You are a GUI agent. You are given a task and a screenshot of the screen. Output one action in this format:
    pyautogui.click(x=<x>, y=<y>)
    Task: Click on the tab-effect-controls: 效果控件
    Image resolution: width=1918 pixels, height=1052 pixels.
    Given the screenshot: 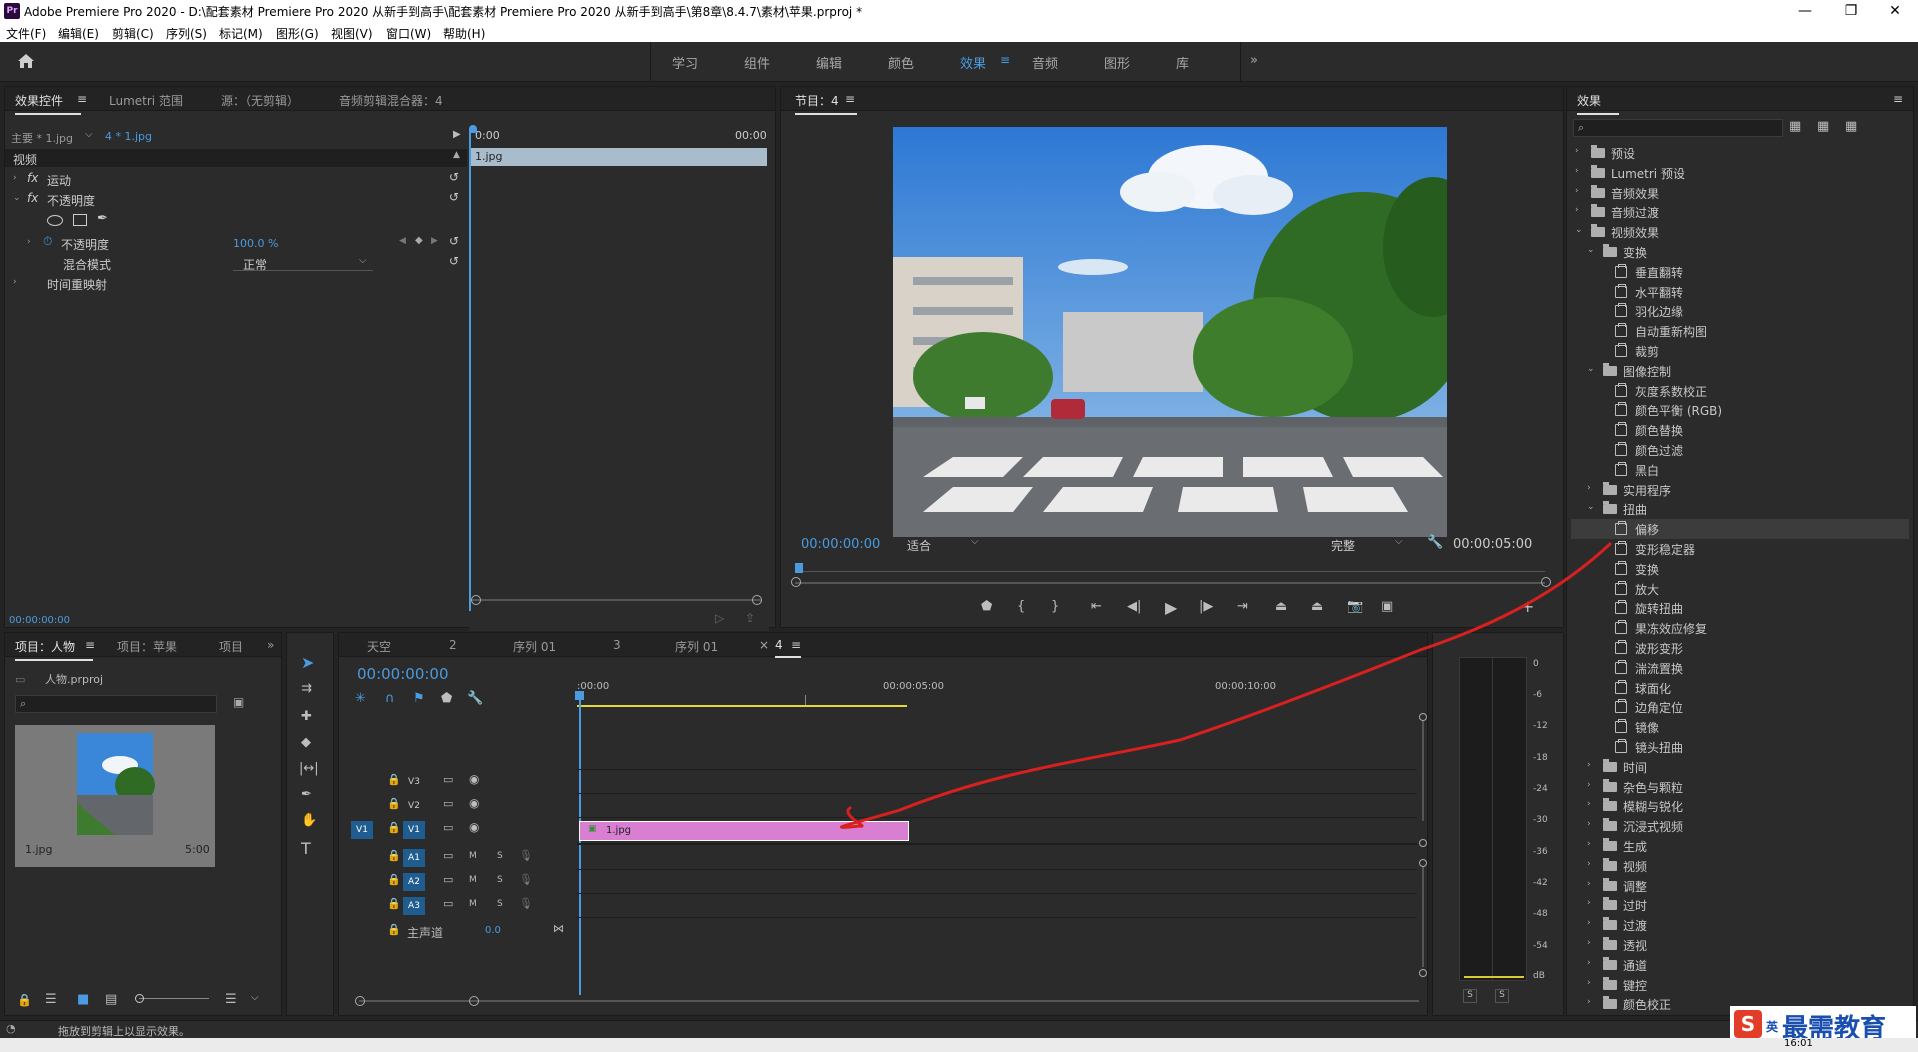 What is the action you would take?
    pyautogui.click(x=48, y=103)
    